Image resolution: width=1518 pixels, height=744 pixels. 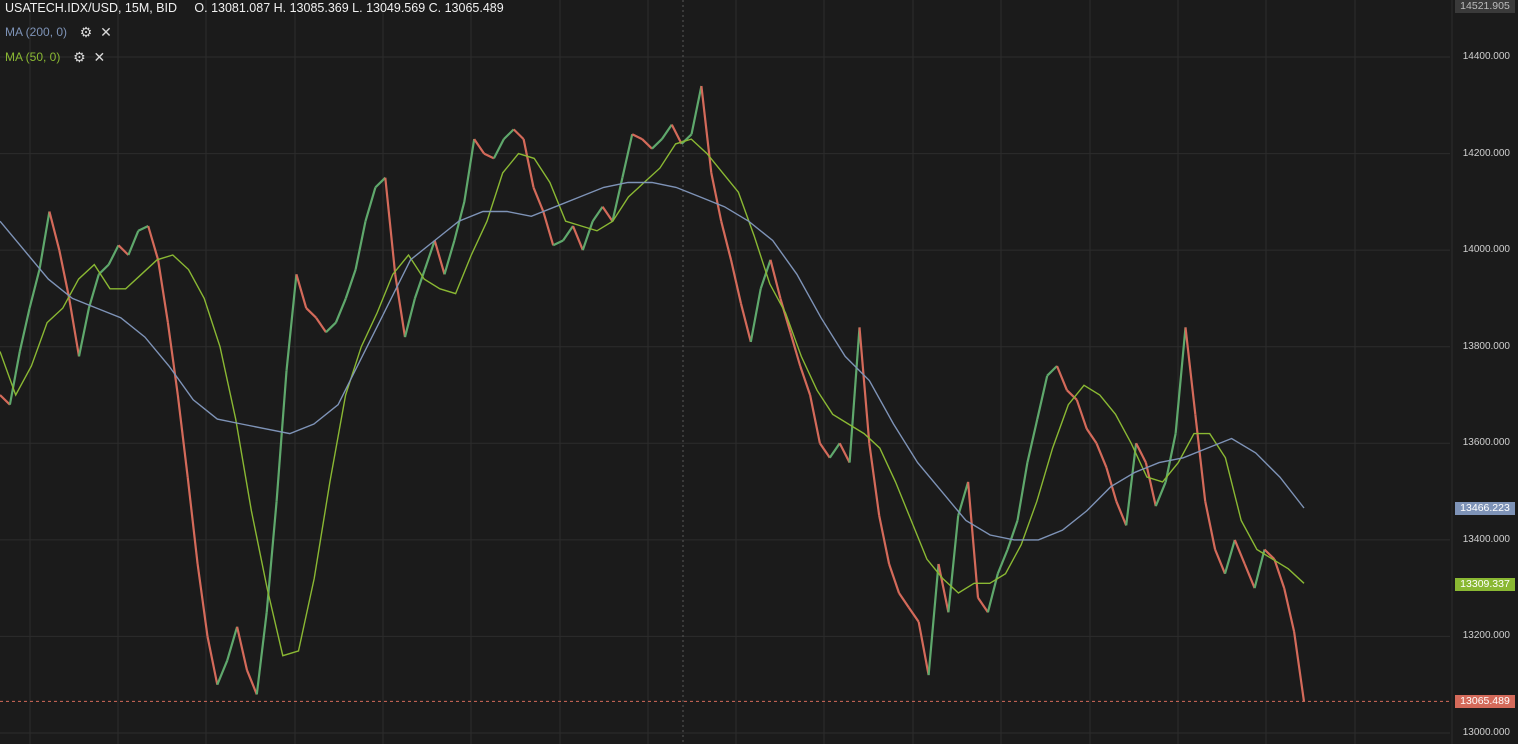 I want to click on axis-top-label: 14521.905, so click(x=1485, y=6).